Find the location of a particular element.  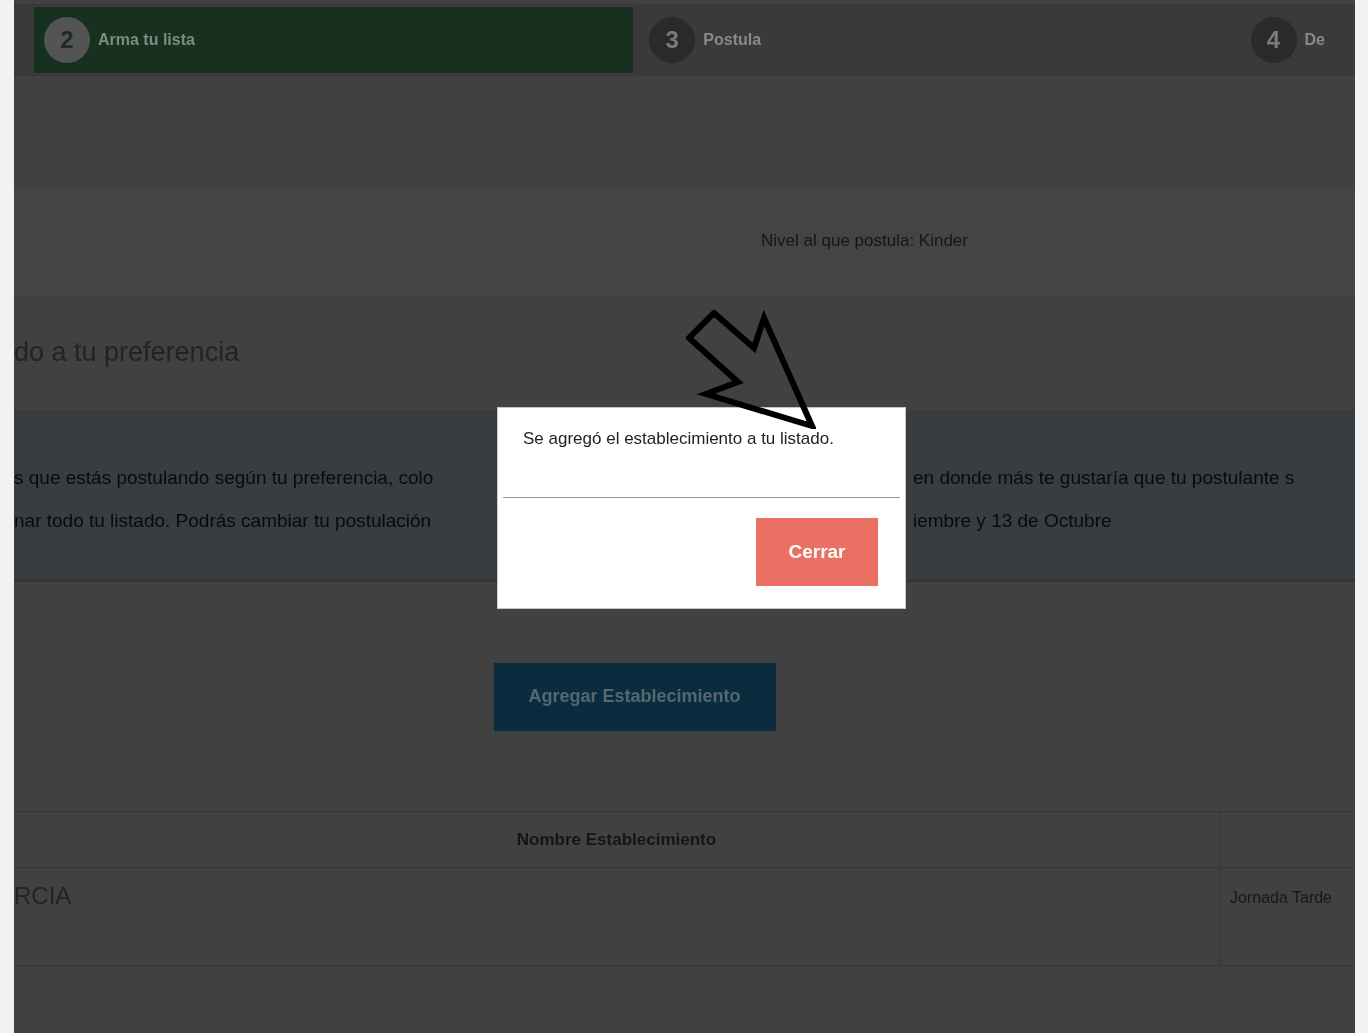

step-tab: 3 Postula is located at coordinates (940, 40).